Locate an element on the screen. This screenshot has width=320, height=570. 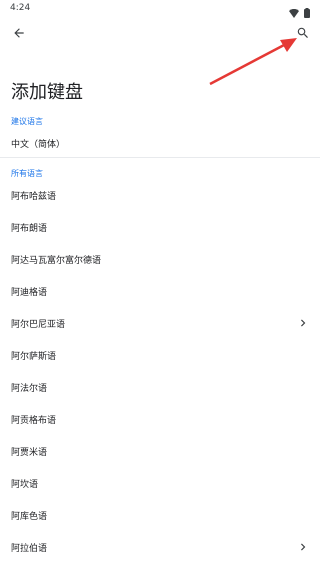
list-item-label: 阿布哈兹语 is located at coordinates (34, 197).